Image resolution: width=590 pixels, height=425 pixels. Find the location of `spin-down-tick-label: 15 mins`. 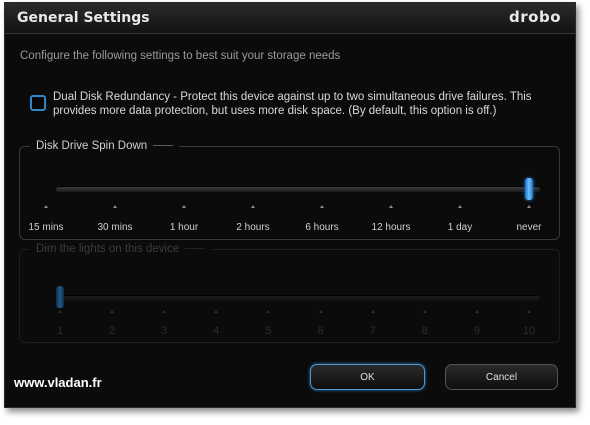

spin-down-tick-label: 15 mins is located at coordinates (46, 227).